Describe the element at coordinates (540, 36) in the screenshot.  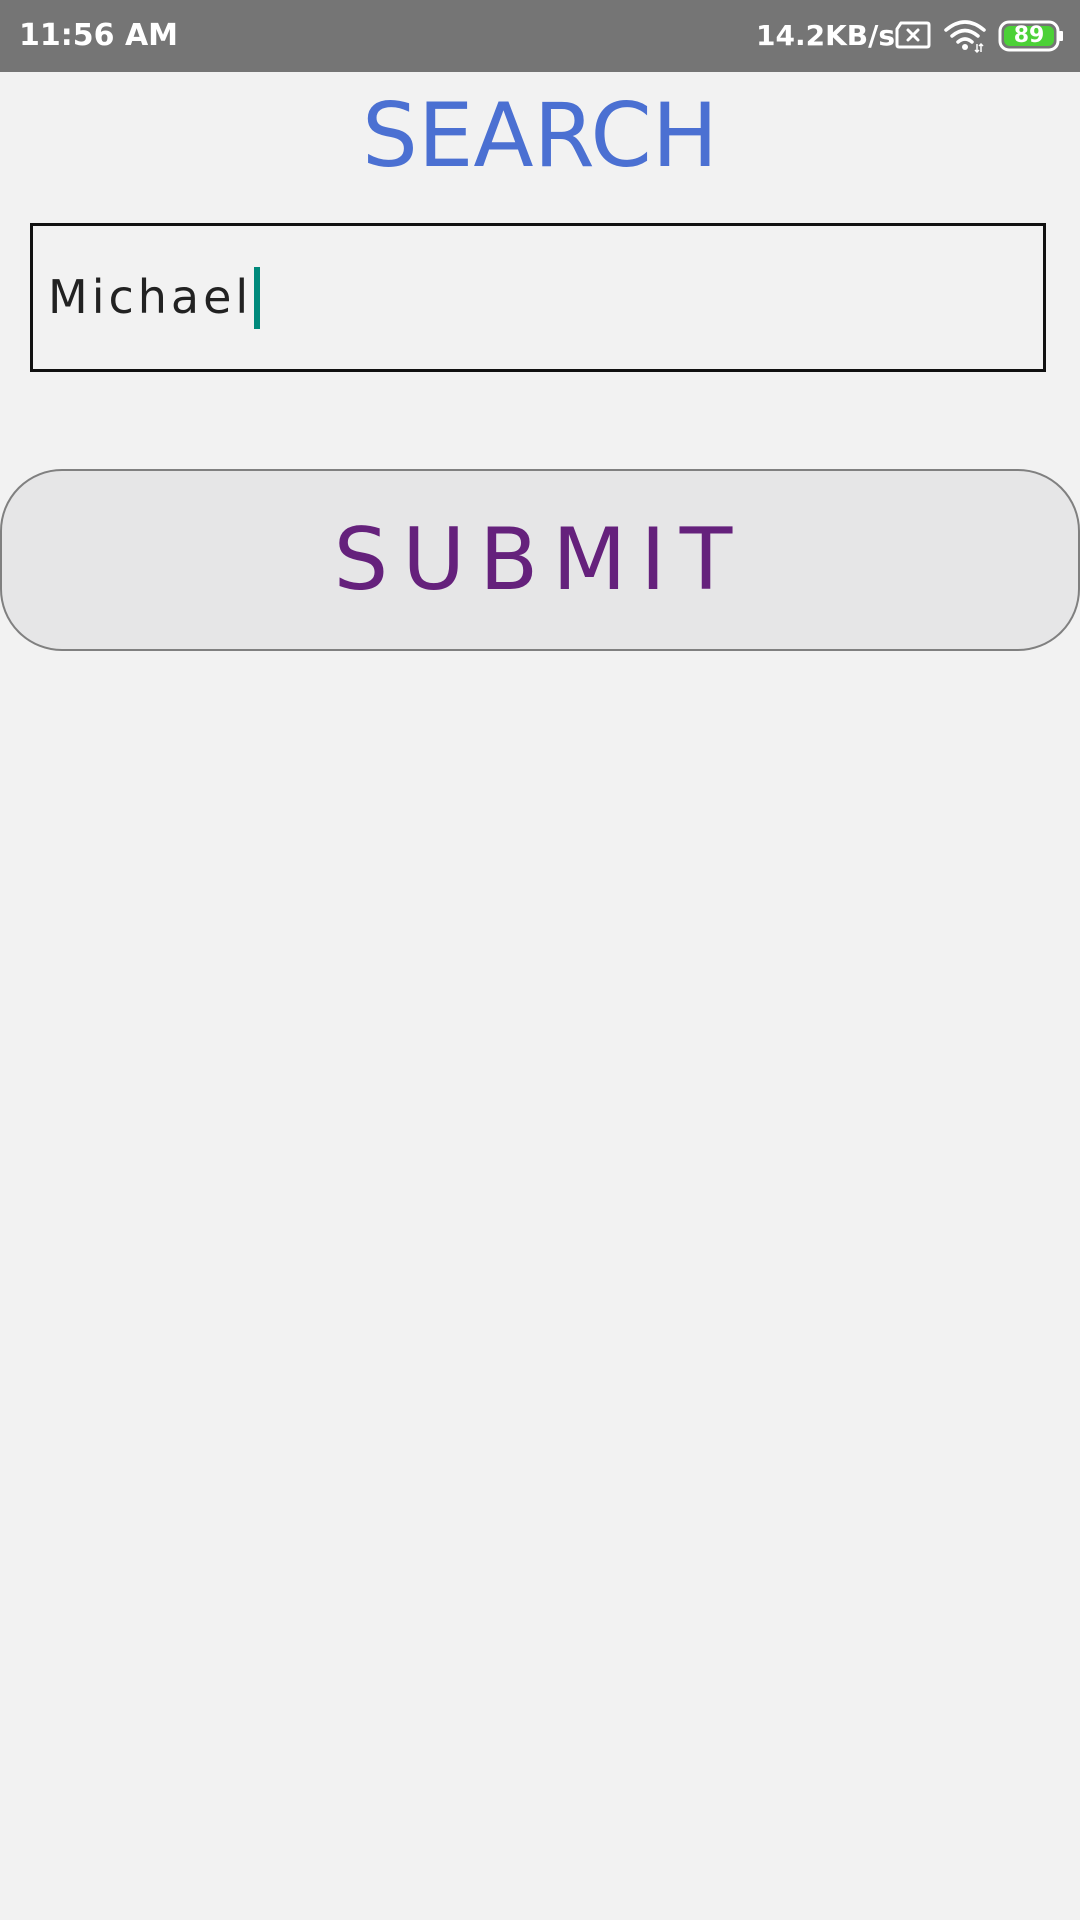
I see `status-bar: 11:56 AM 14.2KB/s 89` at that location.